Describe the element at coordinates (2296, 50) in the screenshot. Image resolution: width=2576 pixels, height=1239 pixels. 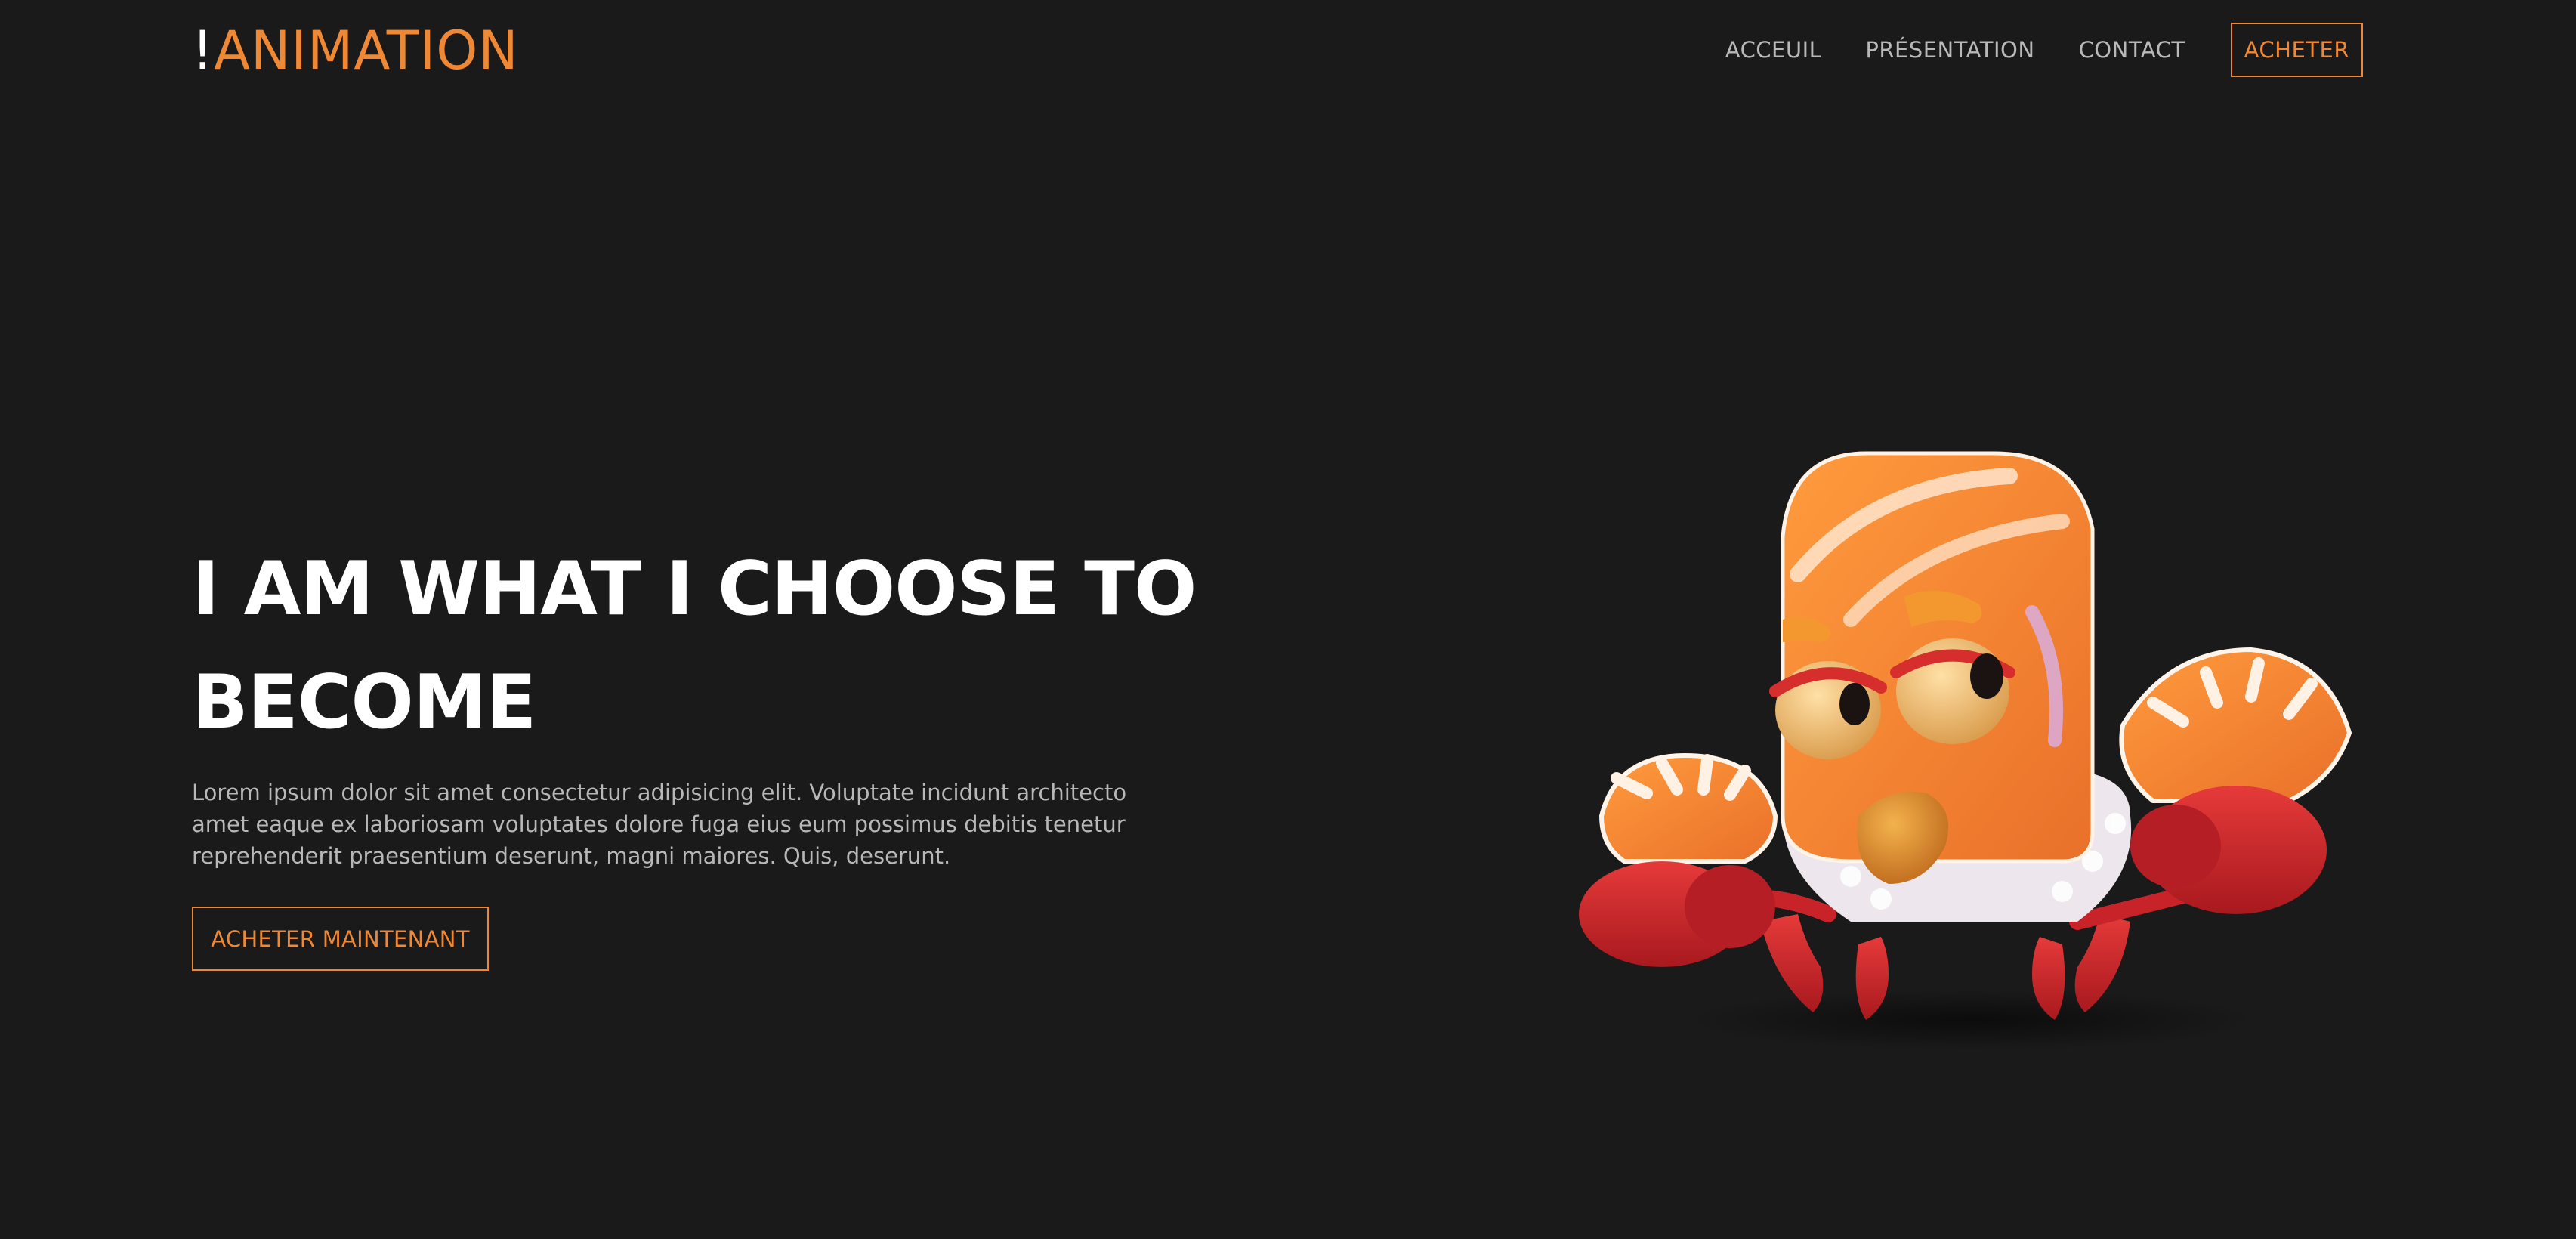
I see `buy-button: ACHETER` at that location.